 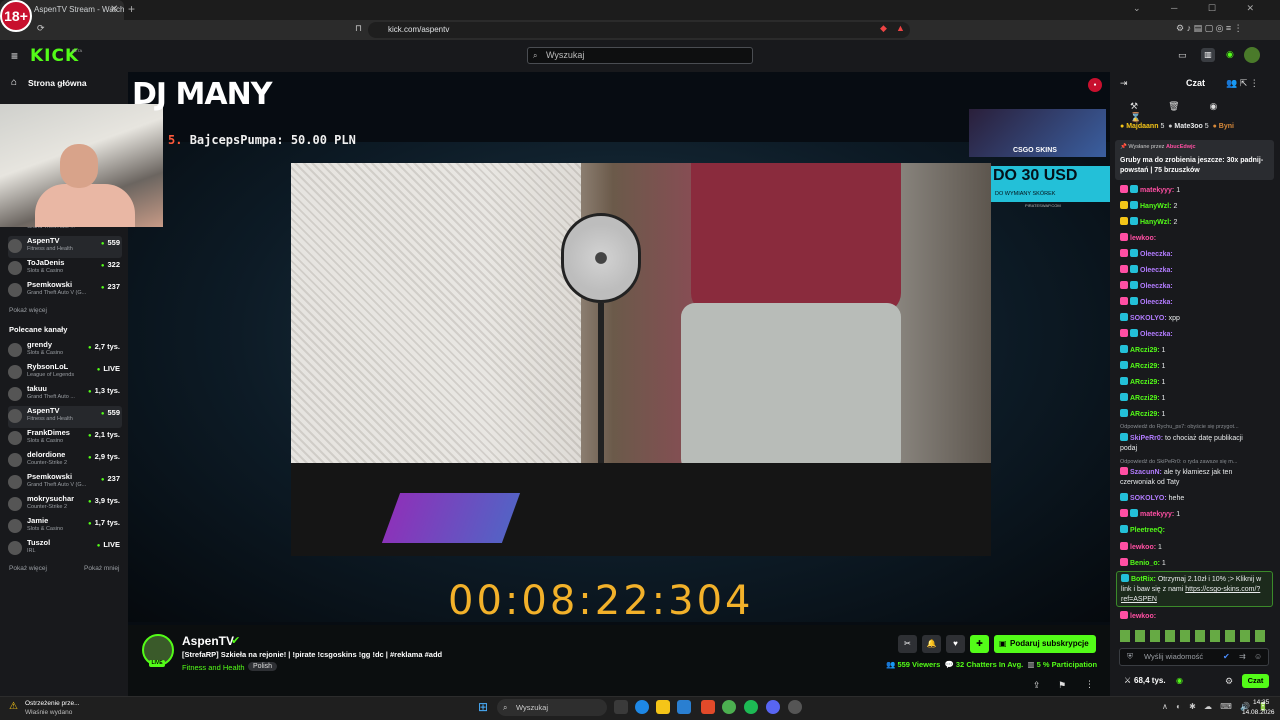 I want to click on sidebar-channel-jamie: JamieSlots & Casino1,7 tys., so click(x=65, y=527).